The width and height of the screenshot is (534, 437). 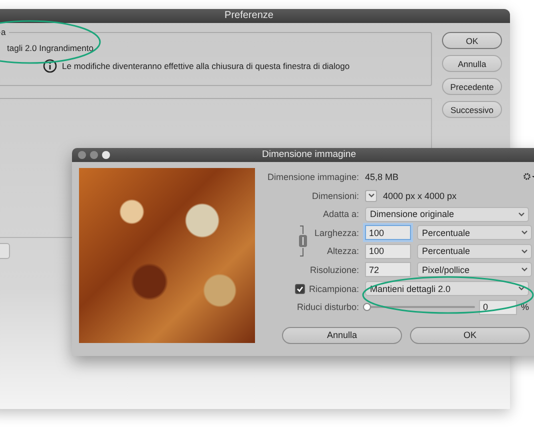 What do you see at coordinates (334, 269) in the screenshot?
I see `field-label: Risoluzione:` at bounding box center [334, 269].